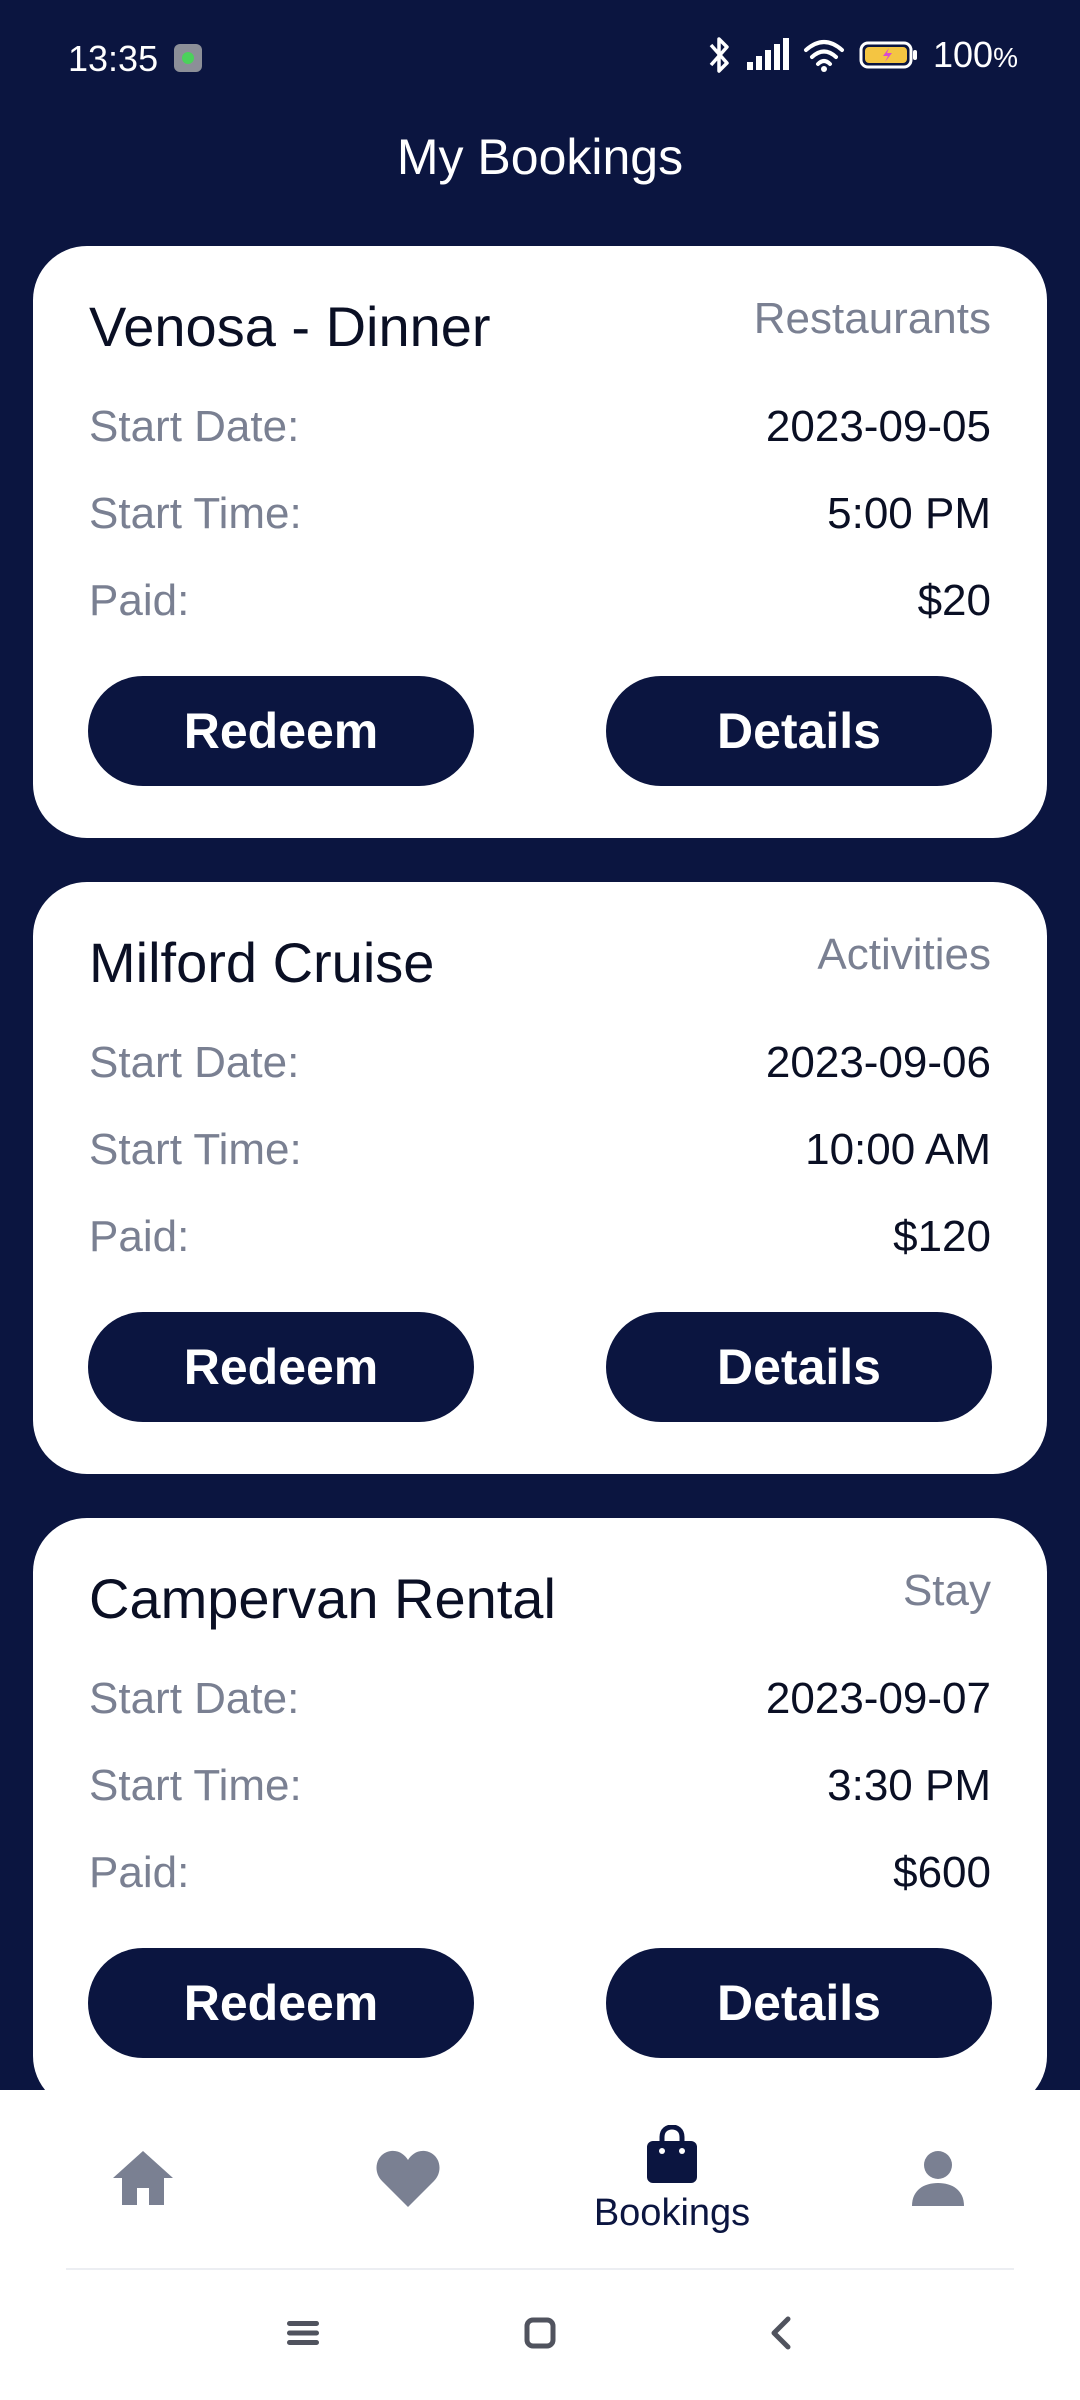  I want to click on start-time-row: Start Time: 10:00 AM, so click(540, 1155).